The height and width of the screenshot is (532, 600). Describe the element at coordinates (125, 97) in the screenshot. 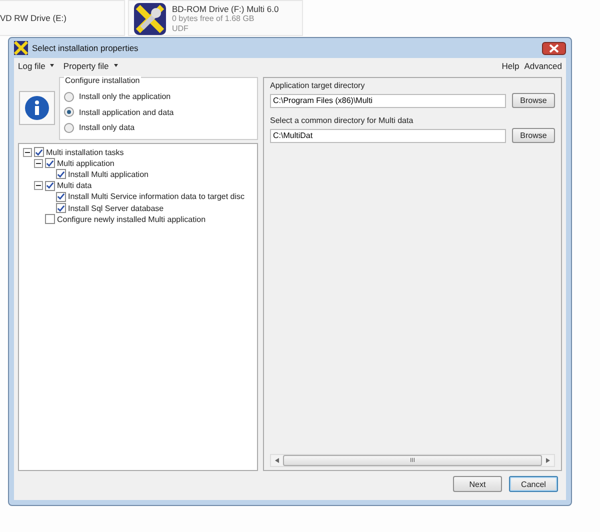

I see `option-label: Install only the application` at that location.